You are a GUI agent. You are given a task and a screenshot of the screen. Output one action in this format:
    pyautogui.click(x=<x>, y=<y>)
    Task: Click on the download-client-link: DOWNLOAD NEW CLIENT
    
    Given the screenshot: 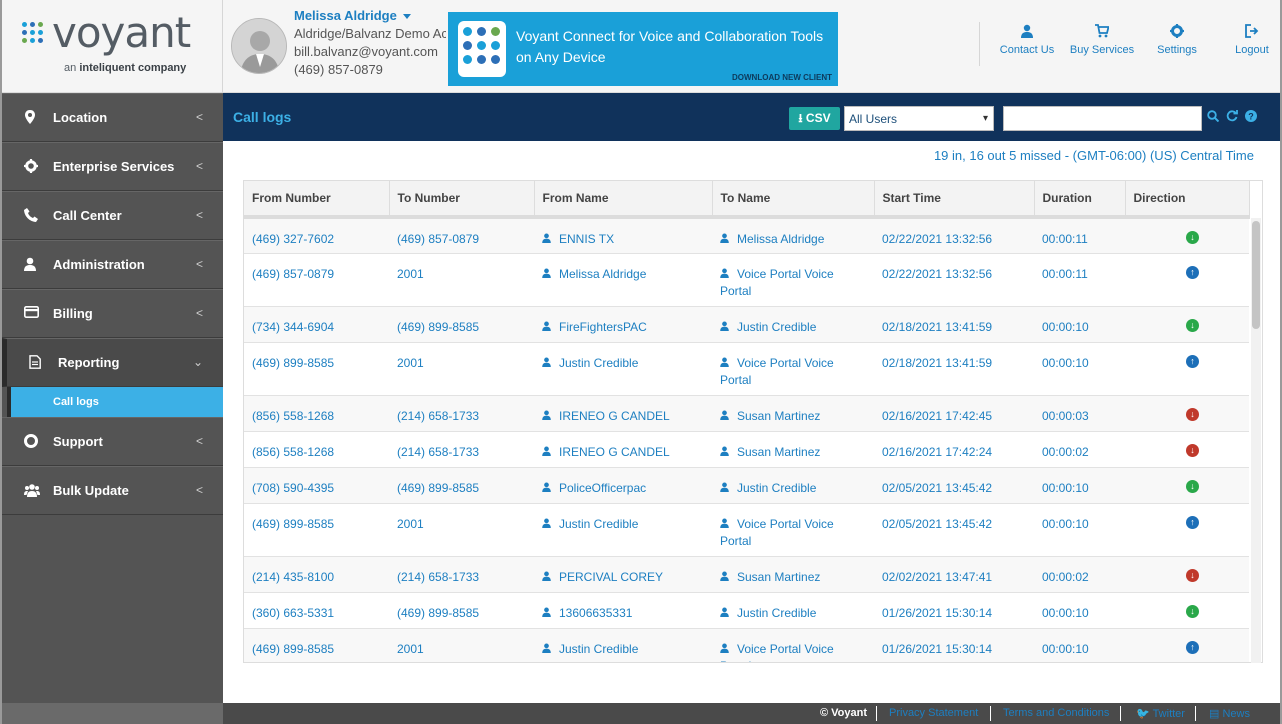 What is the action you would take?
    pyautogui.click(x=782, y=77)
    